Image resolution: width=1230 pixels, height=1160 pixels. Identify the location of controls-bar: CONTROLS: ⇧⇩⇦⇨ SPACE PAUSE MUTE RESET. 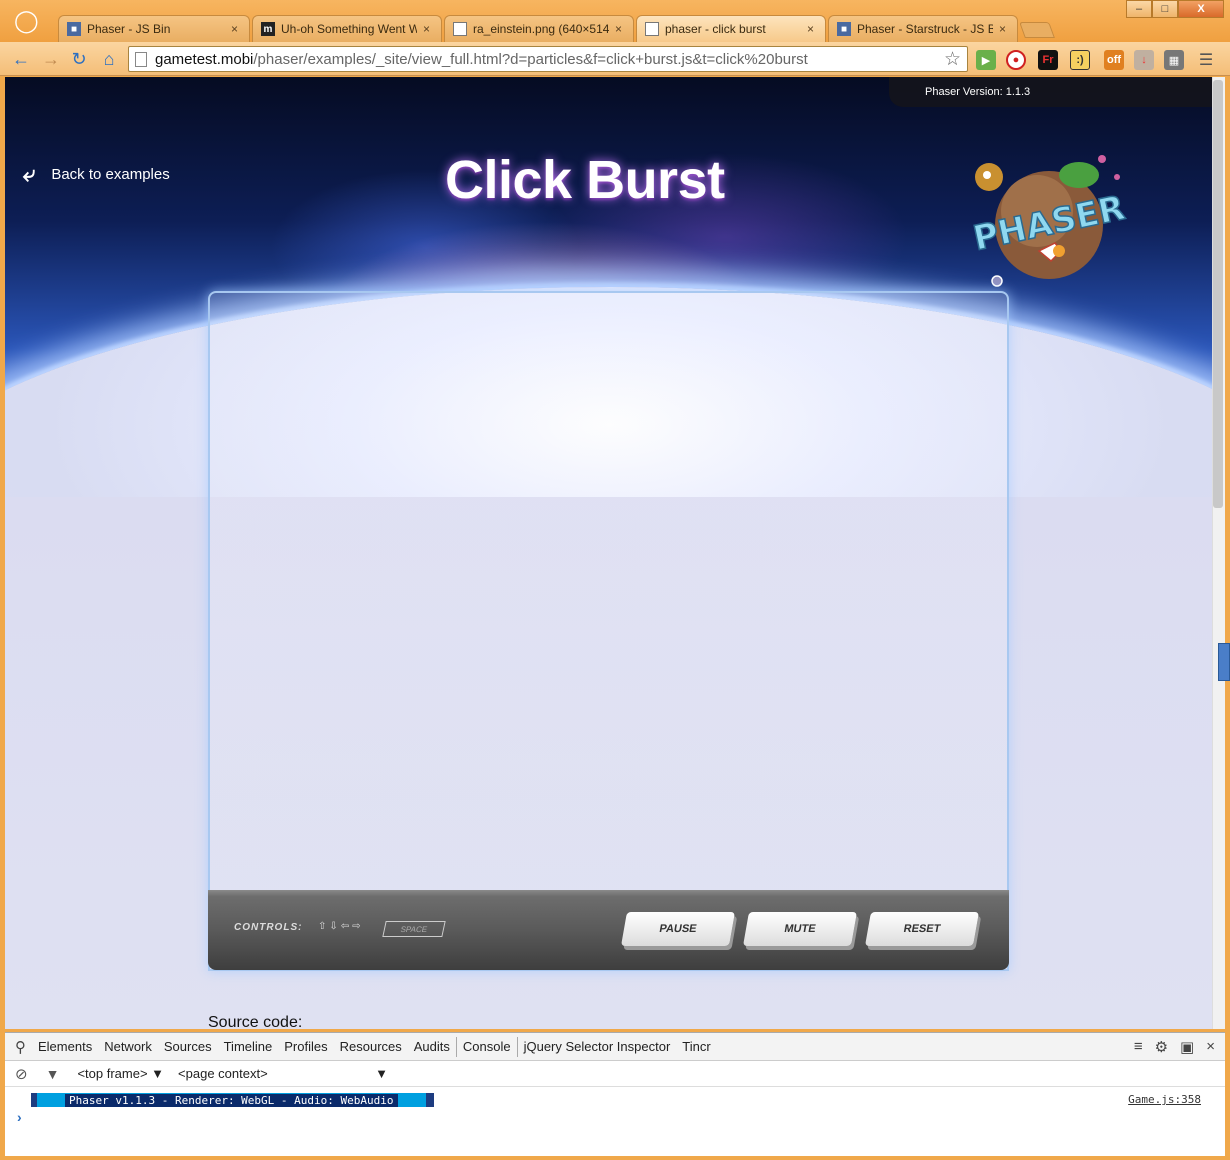
(608, 930).